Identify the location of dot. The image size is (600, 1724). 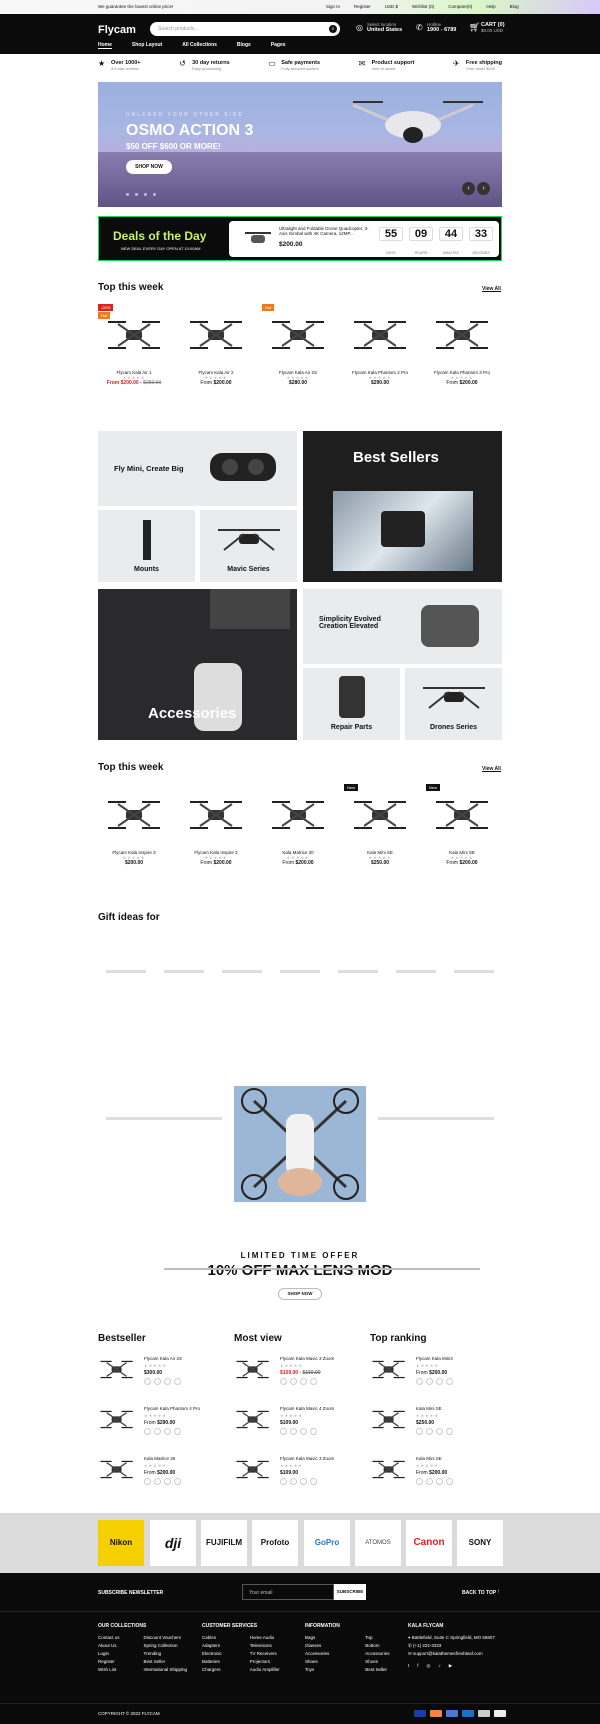
(154, 194).